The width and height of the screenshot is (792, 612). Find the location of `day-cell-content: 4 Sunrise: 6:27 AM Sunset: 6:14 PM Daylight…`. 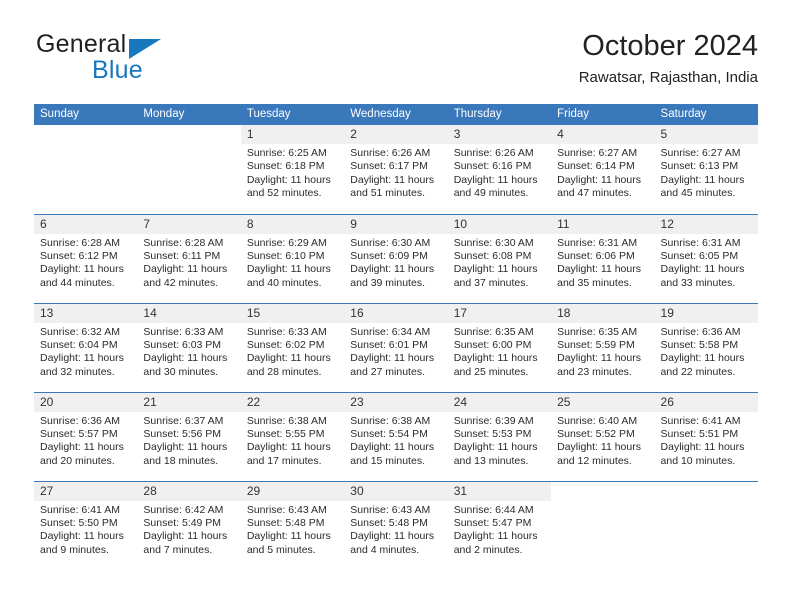

day-cell-content: 4 Sunrise: 6:27 AM Sunset: 6:14 PM Daylight… is located at coordinates (603, 169).